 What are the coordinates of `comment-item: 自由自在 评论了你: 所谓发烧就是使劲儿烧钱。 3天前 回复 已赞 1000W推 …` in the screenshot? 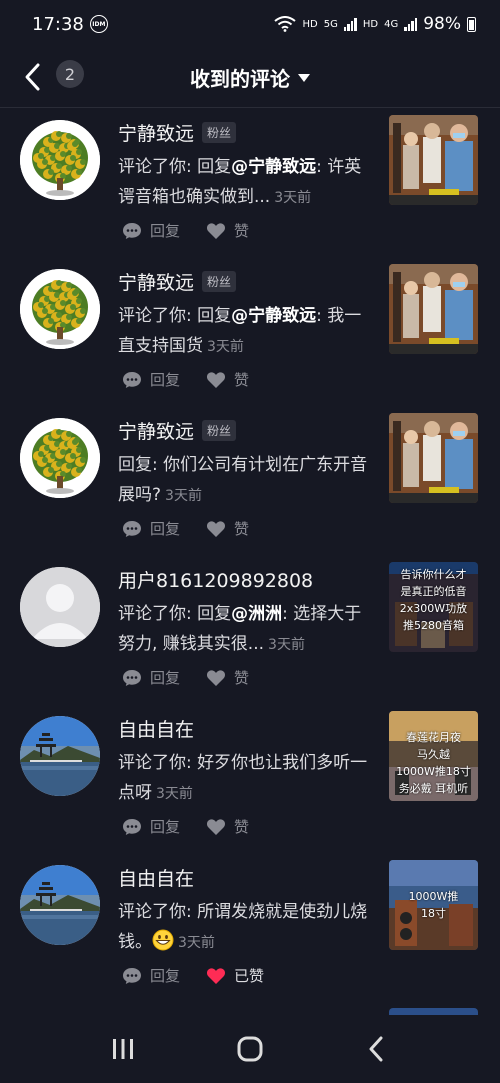 It's located at (250, 929).